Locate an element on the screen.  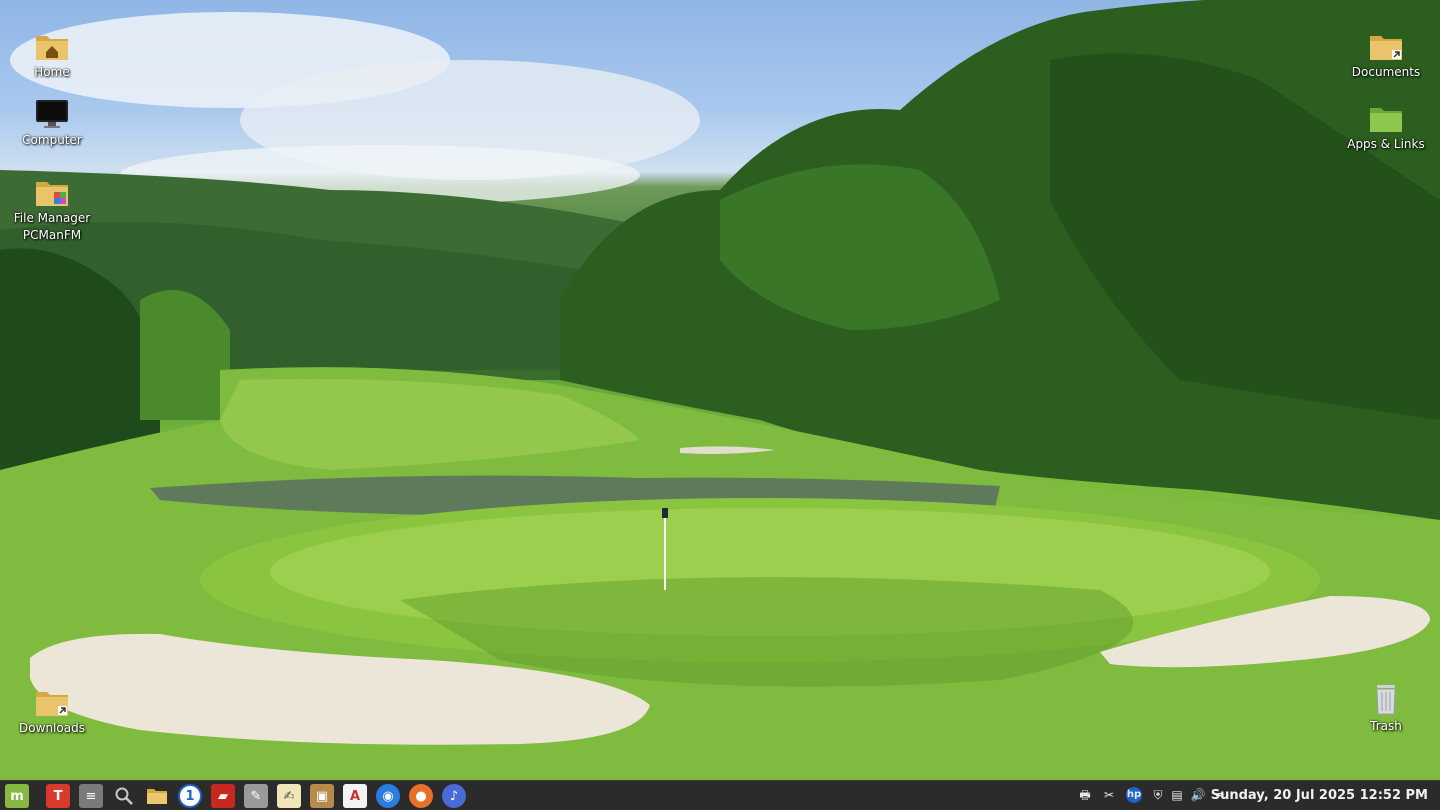
documents-label: Documents is located at coordinates (1386, 72).